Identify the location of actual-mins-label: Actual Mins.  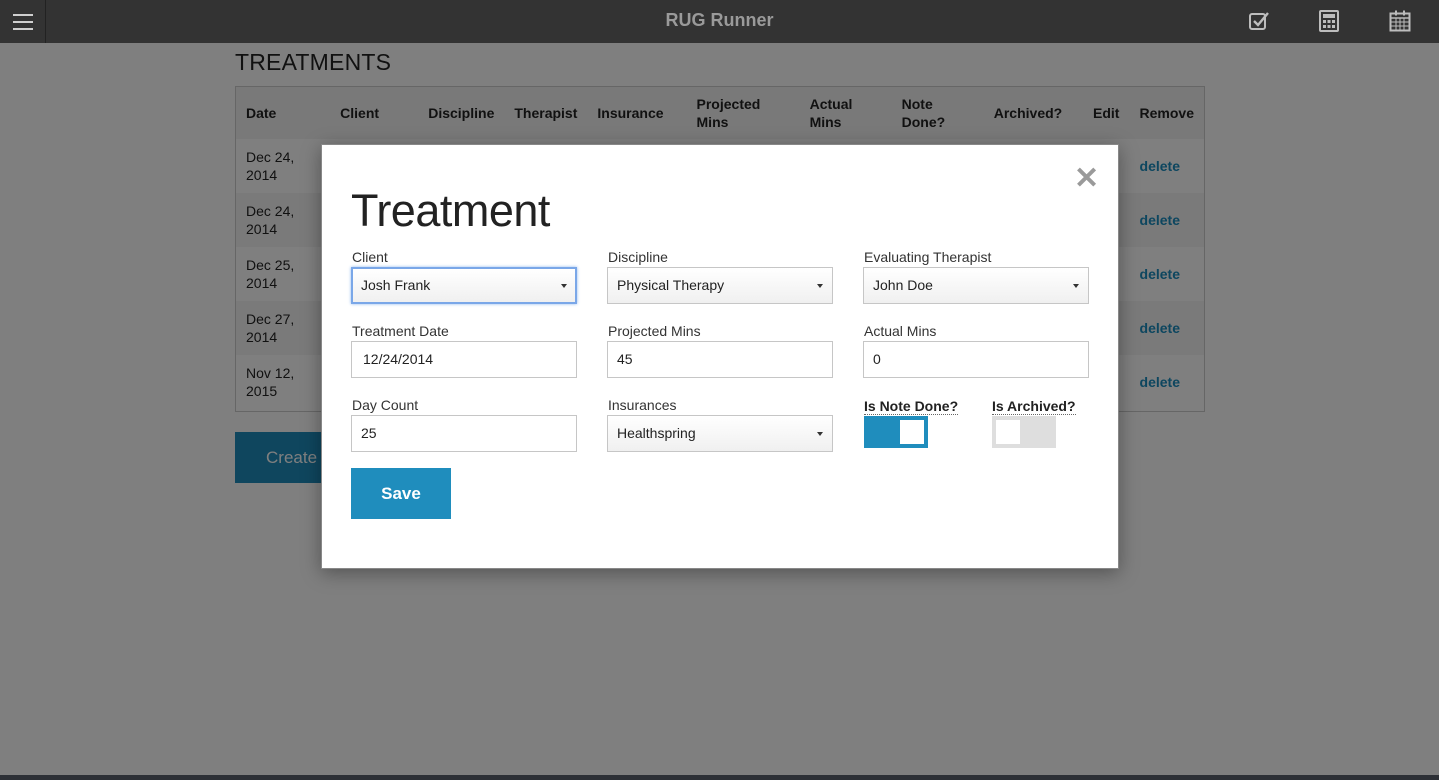
(900, 331).